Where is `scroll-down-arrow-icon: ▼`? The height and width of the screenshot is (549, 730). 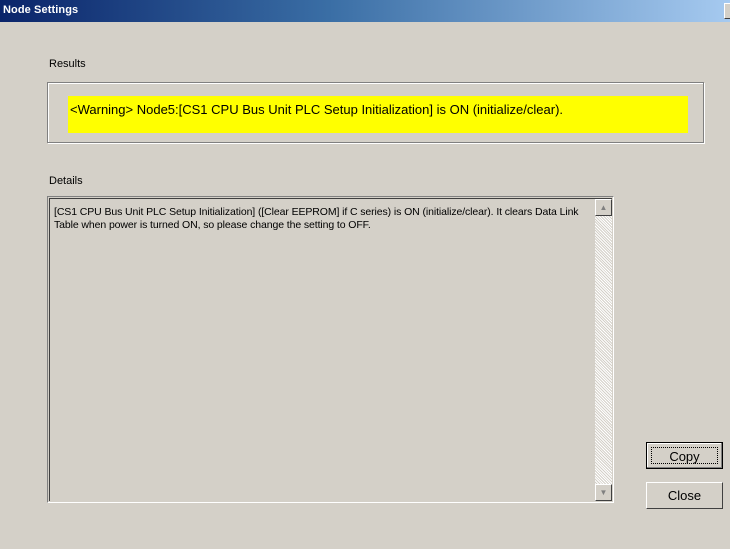
scroll-down-arrow-icon: ▼ is located at coordinates (603, 492).